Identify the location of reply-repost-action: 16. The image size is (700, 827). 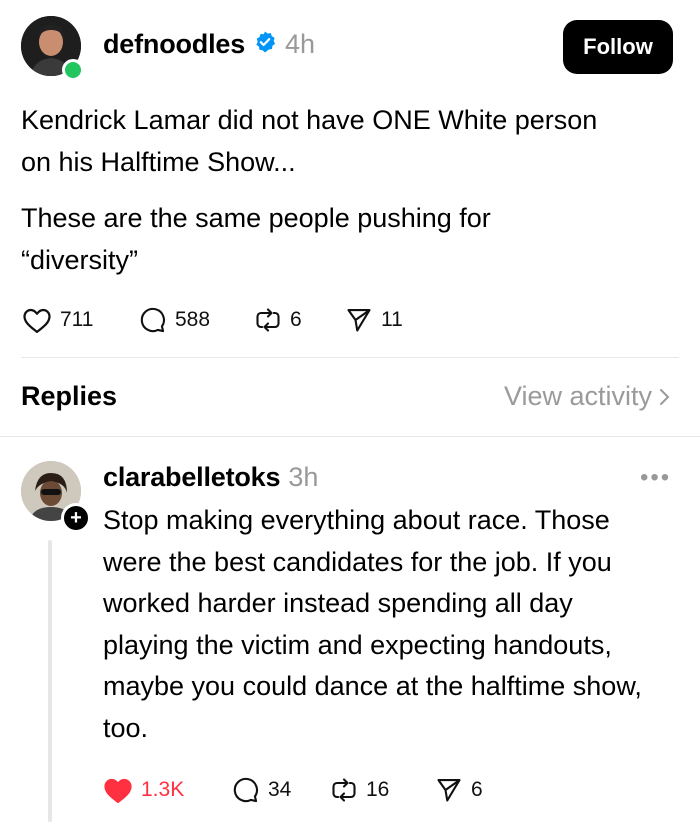
(359, 790).